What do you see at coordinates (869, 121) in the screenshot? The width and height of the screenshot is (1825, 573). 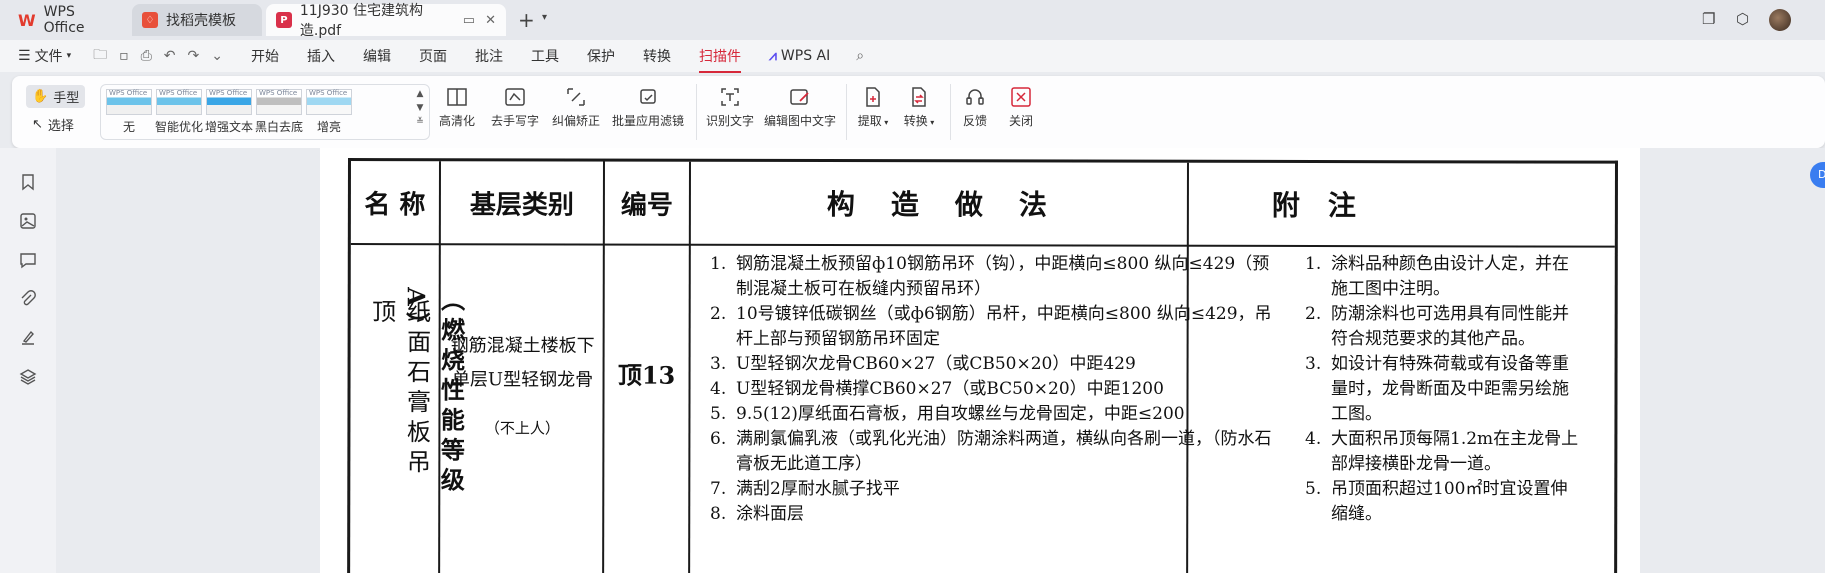 I see `tool-label: 提取` at bounding box center [869, 121].